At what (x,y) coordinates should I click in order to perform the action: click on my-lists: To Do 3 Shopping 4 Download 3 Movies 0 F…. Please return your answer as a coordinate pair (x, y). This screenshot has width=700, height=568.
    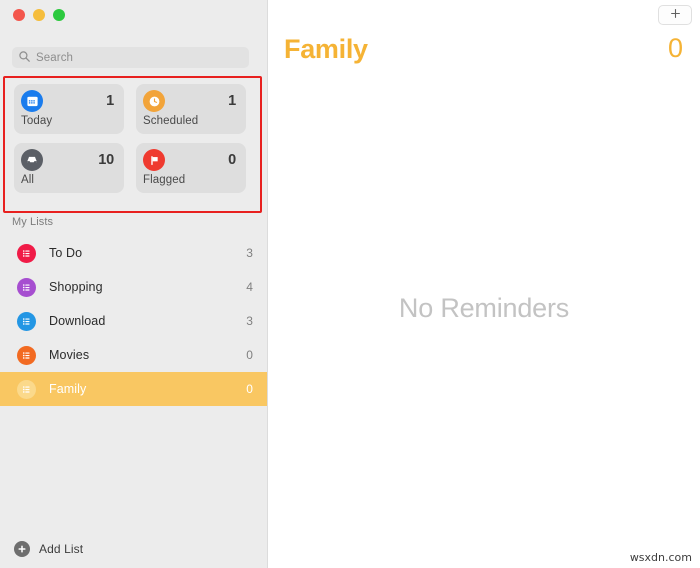
    Looking at the image, I should click on (133, 321).